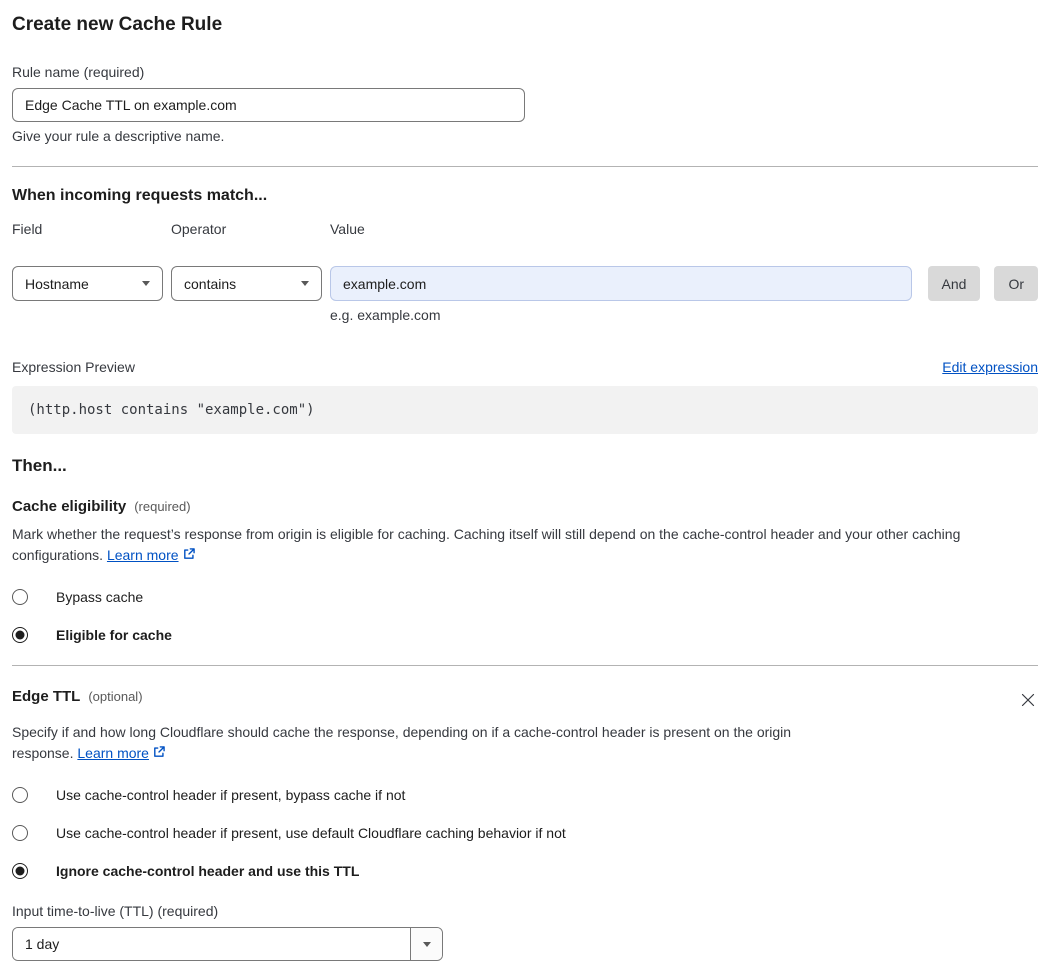  Describe the element at coordinates (621, 283) in the screenshot. I see `value-input` at that location.